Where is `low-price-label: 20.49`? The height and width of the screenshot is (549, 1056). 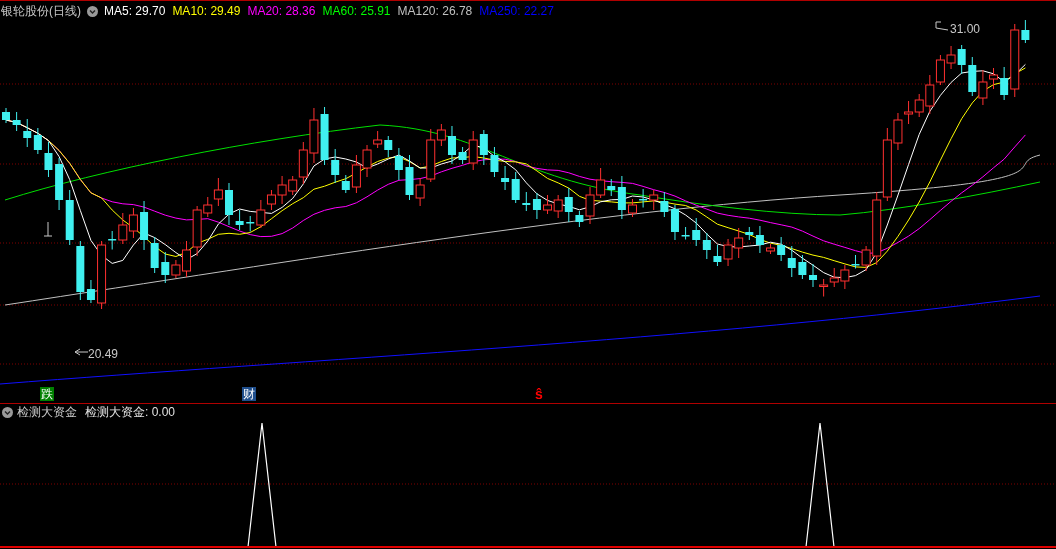
low-price-label: 20.49 is located at coordinates (103, 354).